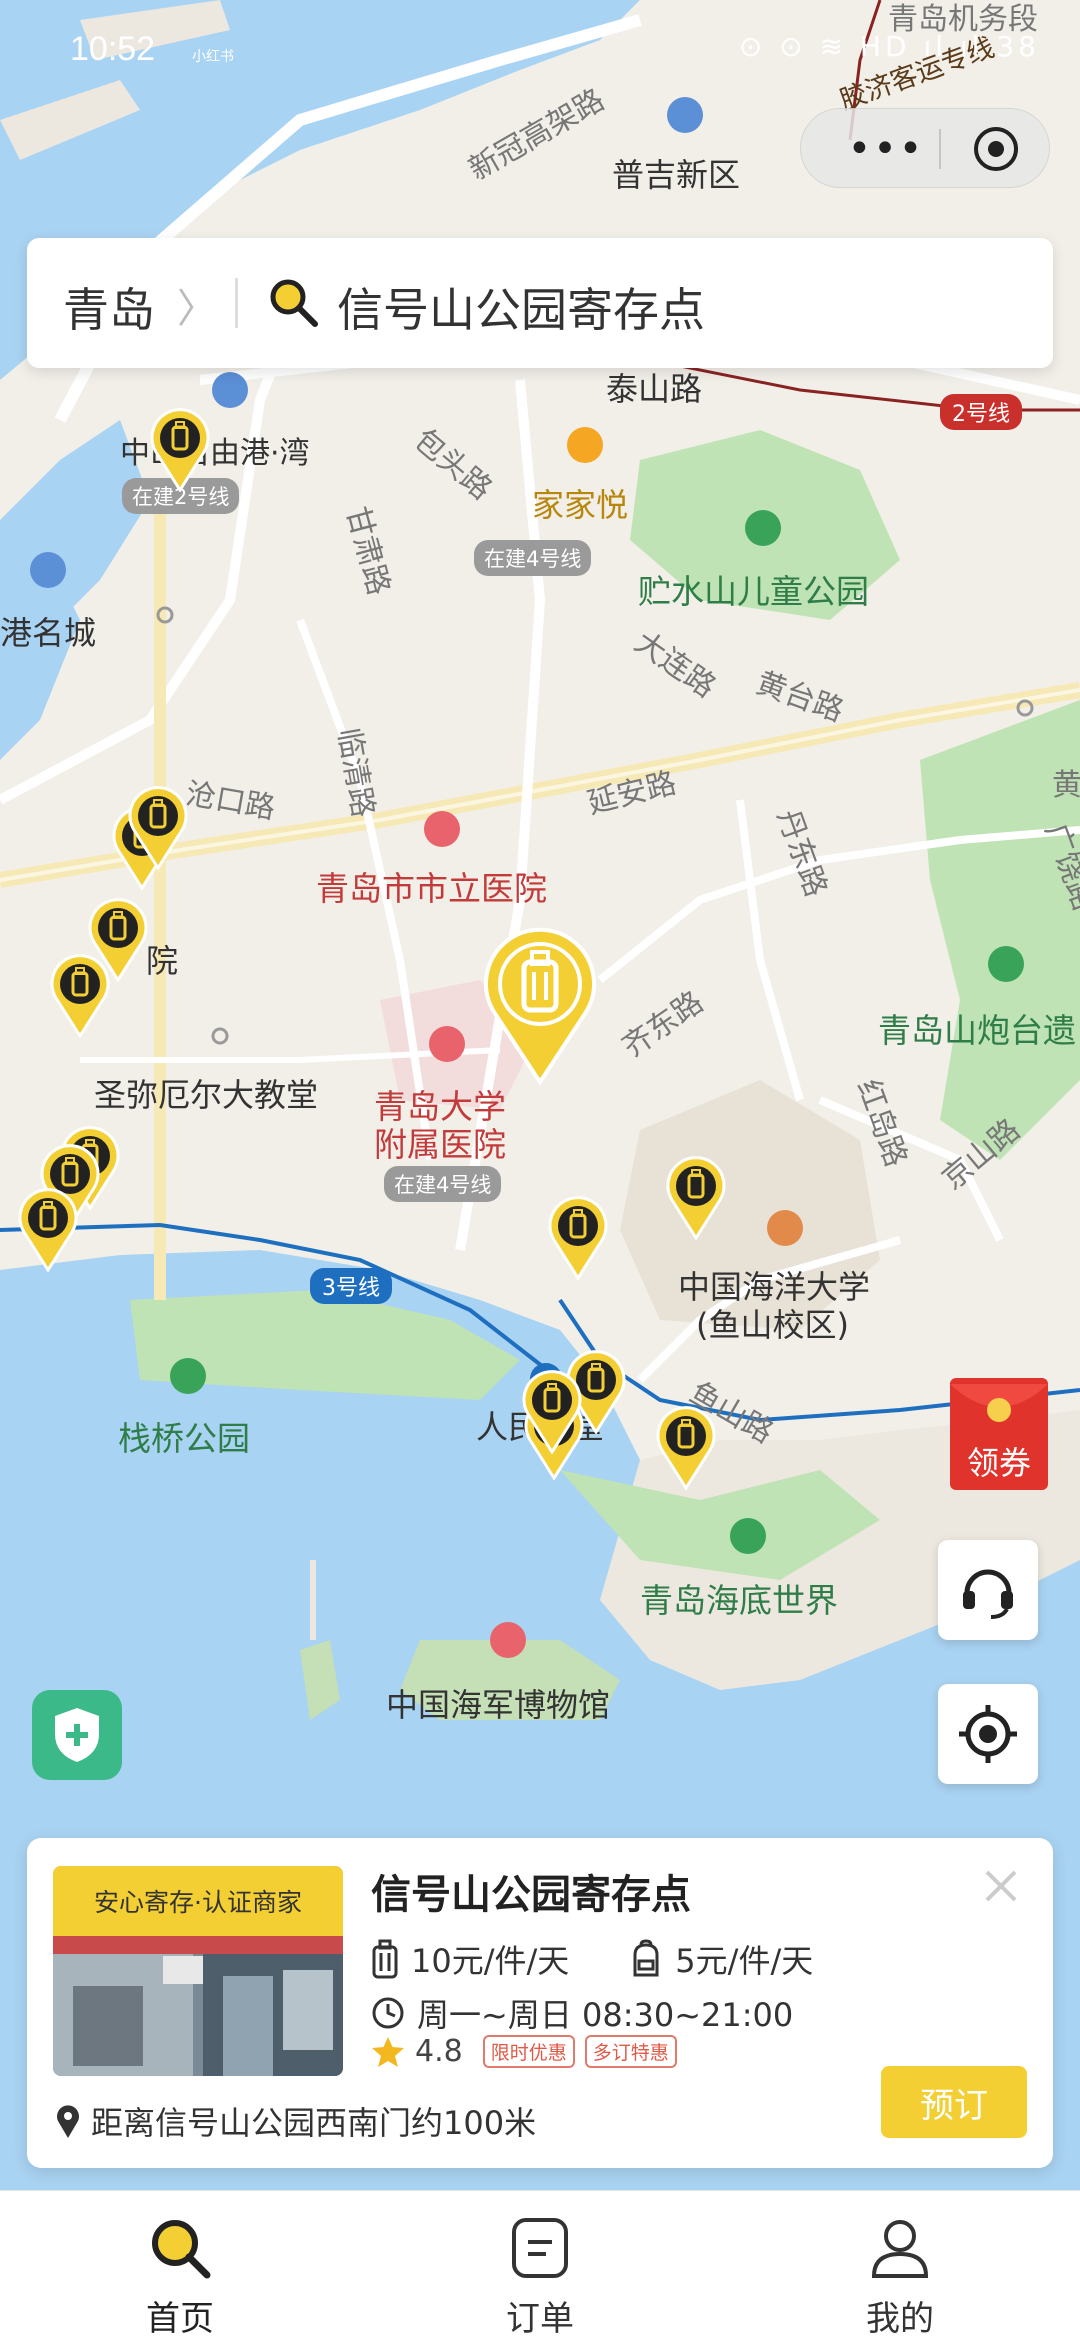  Describe the element at coordinates (1001, 1886) in the screenshot. I see `close-icon` at that location.